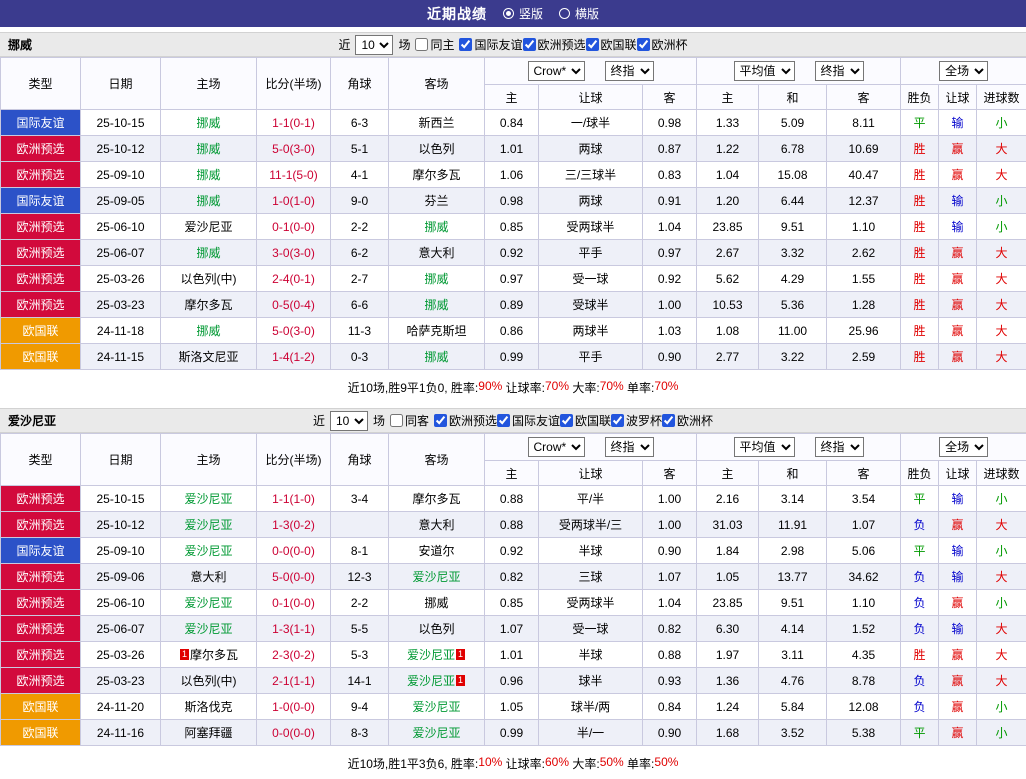 This screenshot has height=779, width=1026. What do you see at coordinates (437, 357) in the screenshot?
I see `away-team: 挪威` at bounding box center [437, 357].